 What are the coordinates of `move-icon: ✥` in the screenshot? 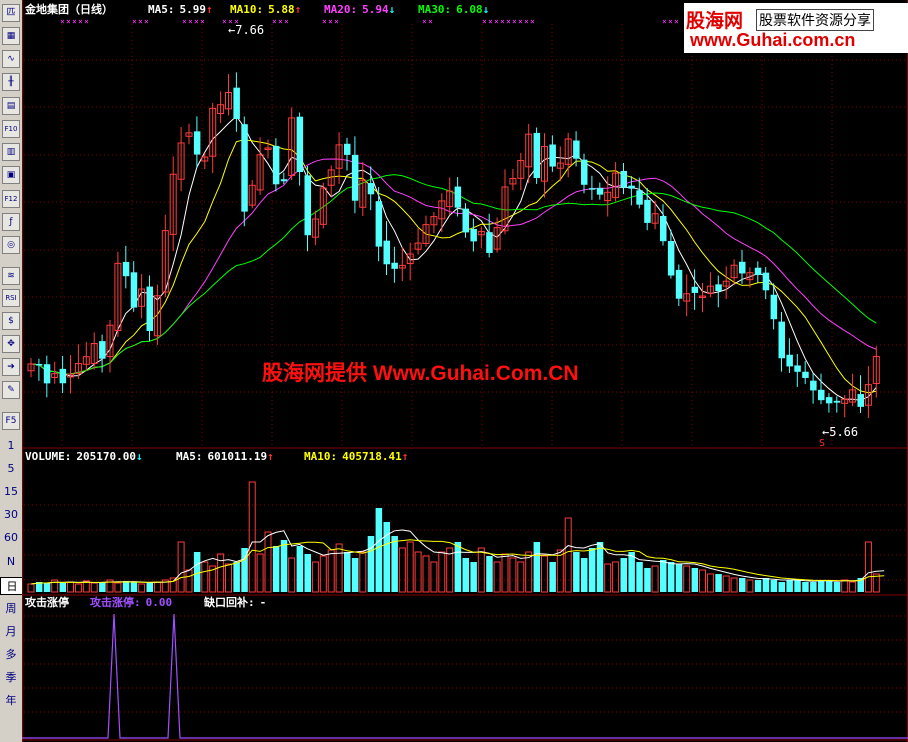 It's located at (11, 344).